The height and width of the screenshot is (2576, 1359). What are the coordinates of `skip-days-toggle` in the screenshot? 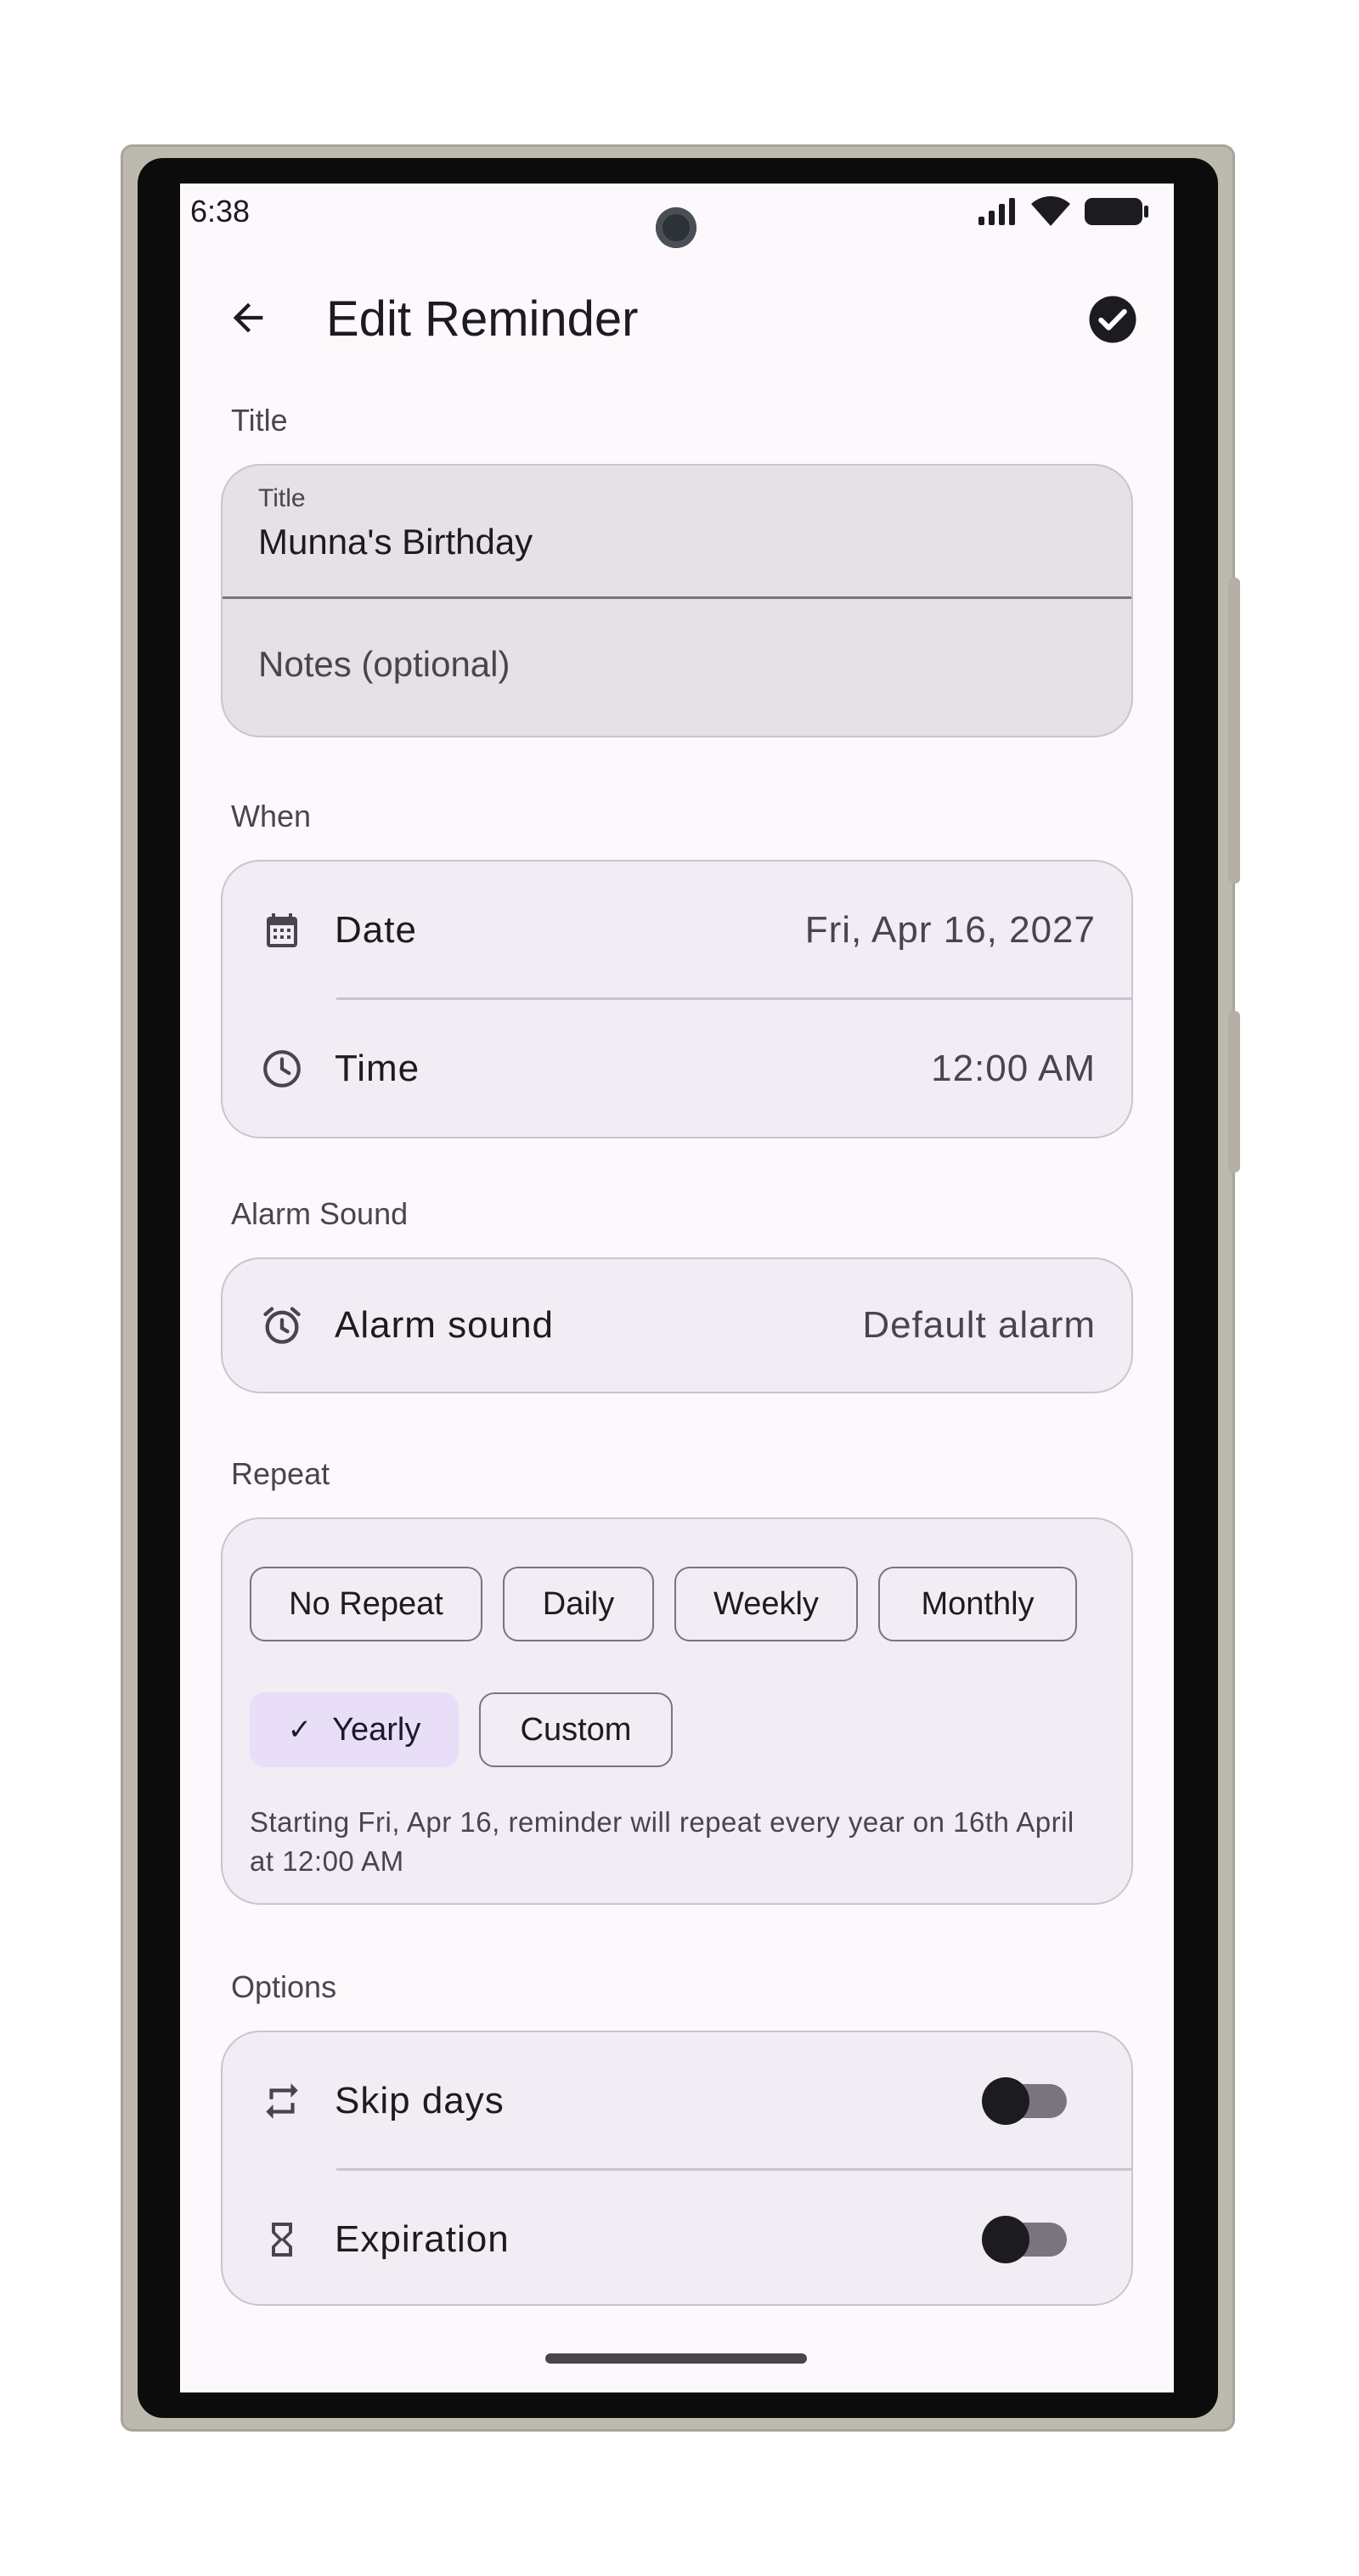 It's located at (1024, 2101).